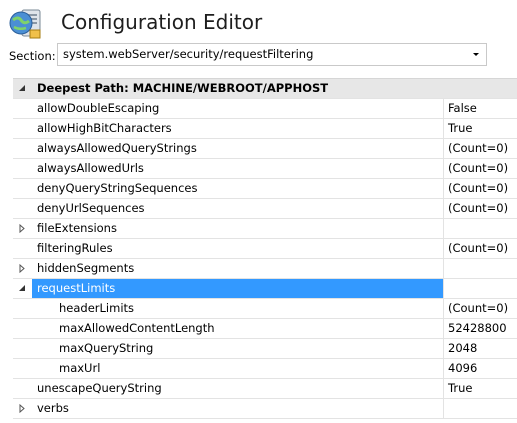 This screenshot has width=517, height=423. Describe the element at coordinates (238, 188) in the screenshot. I see `property-name: denyQueryStringSequences` at that location.